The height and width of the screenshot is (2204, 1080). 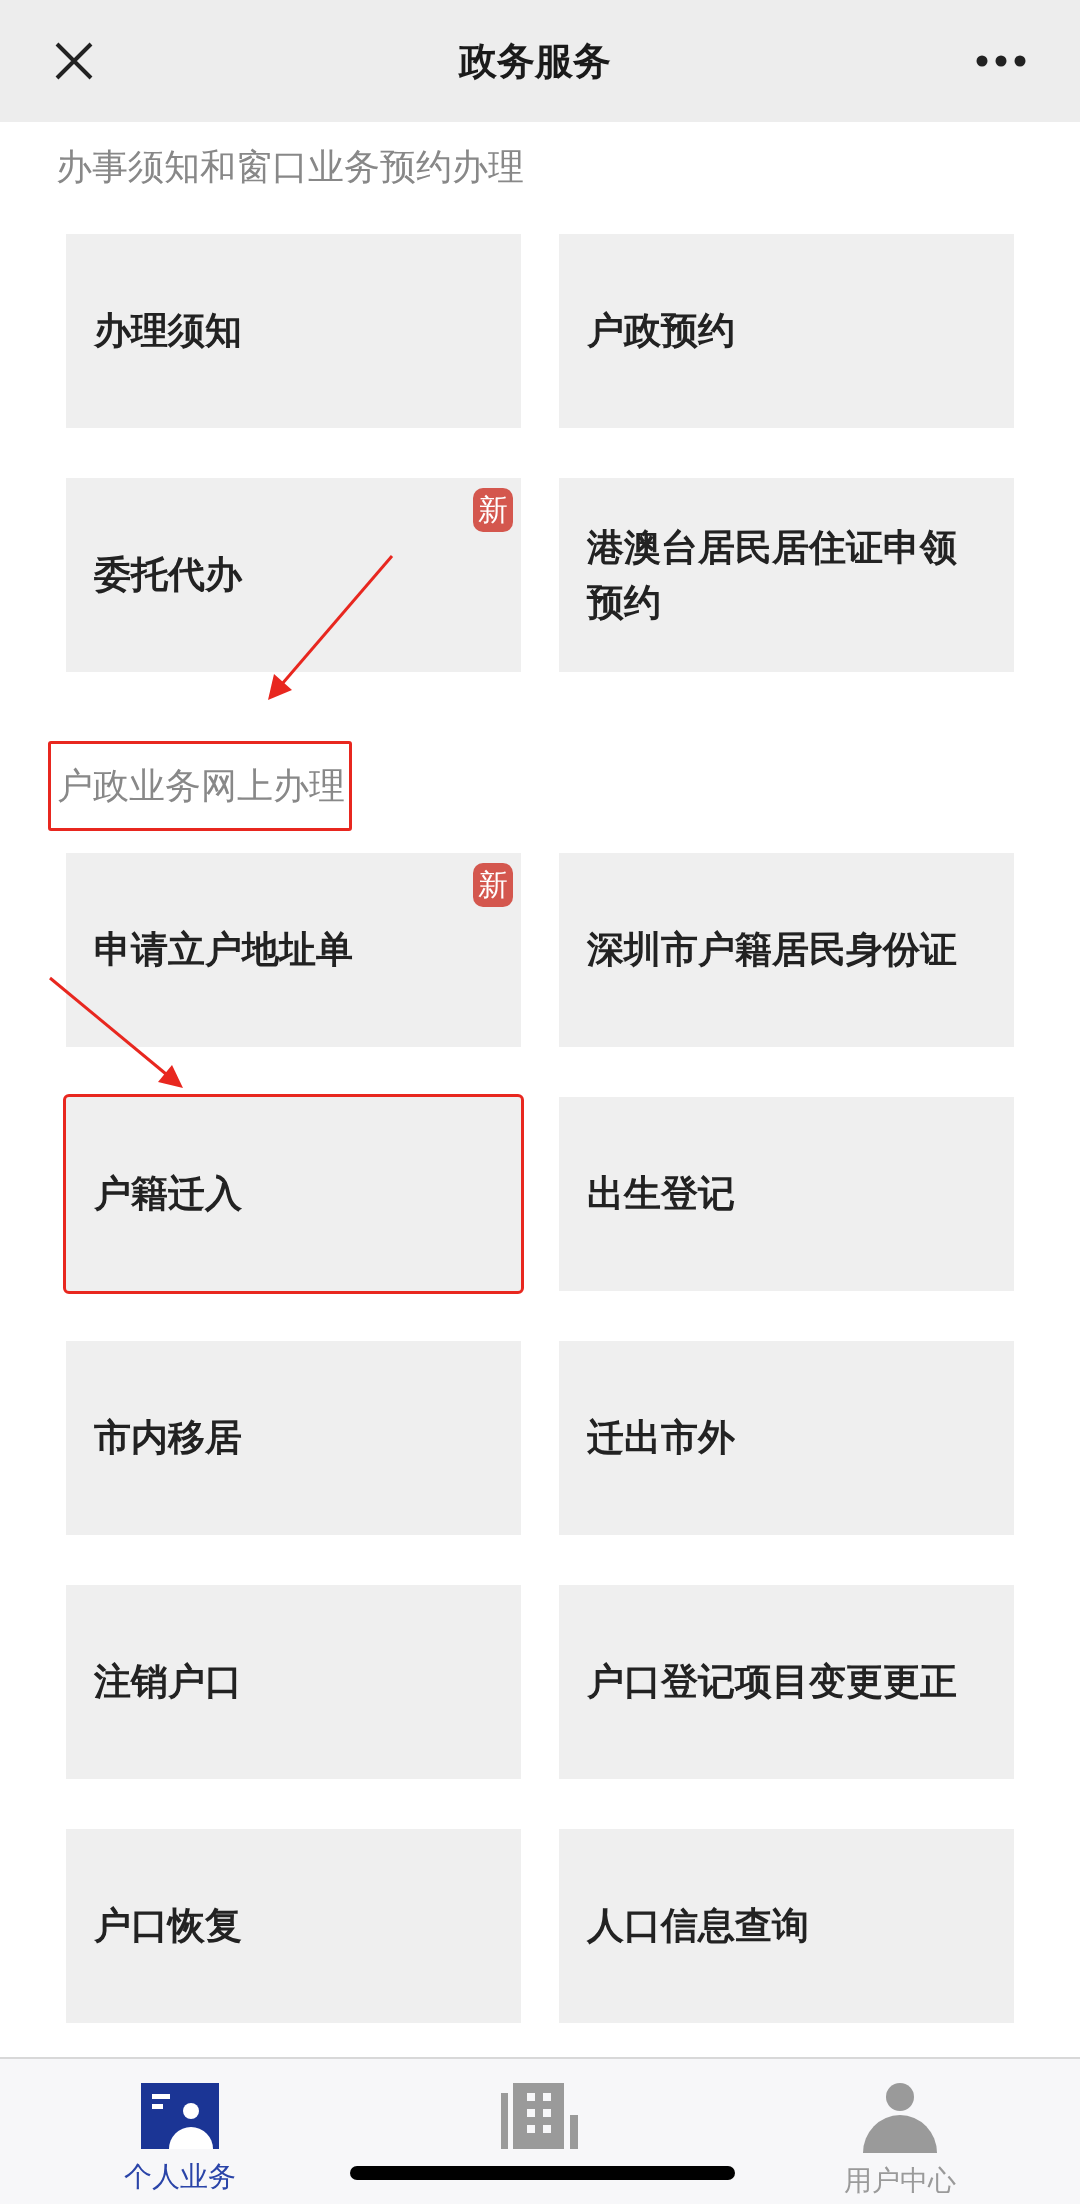 I want to click on tab: 个人业务, so click(x=180, y=2131).